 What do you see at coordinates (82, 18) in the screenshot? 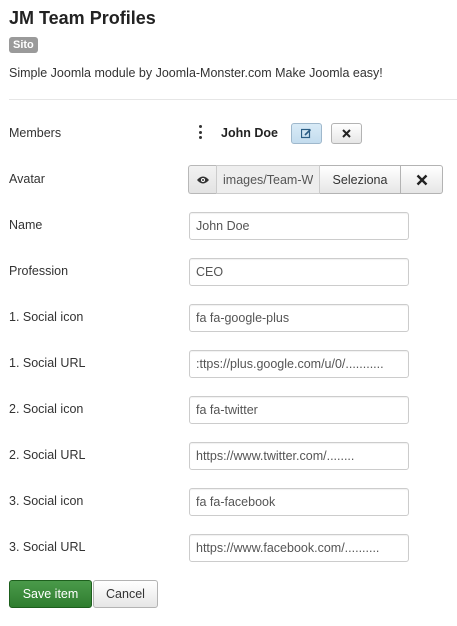
I see `page-title: JM Team Profiles` at bounding box center [82, 18].